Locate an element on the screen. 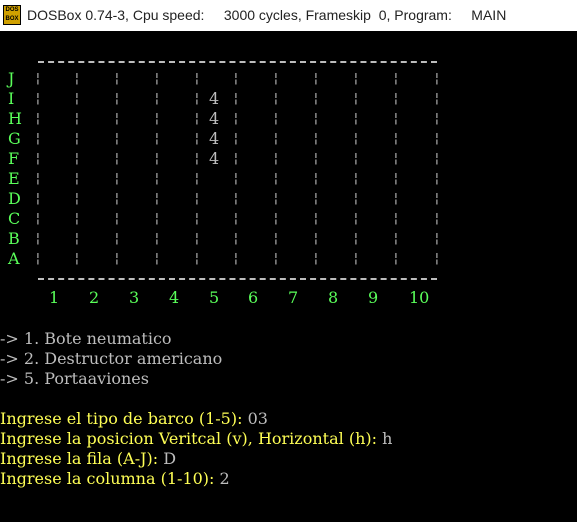 This screenshot has height=522, width=577. column-label-8: 8 is located at coordinates (333, 297).